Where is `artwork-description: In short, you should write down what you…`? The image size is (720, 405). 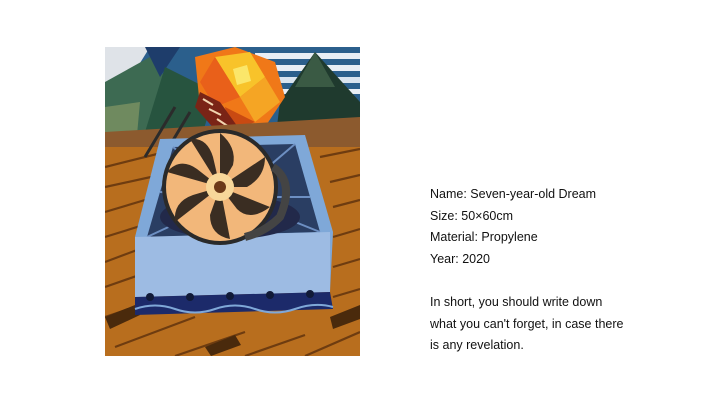 artwork-description: In short, you should write down what you… is located at coordinates (527, 323).